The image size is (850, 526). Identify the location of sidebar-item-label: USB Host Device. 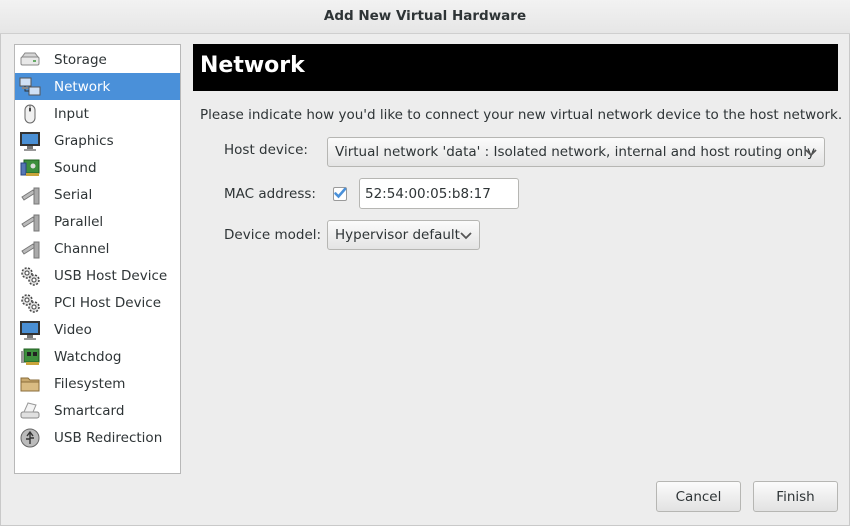
(111, 275).